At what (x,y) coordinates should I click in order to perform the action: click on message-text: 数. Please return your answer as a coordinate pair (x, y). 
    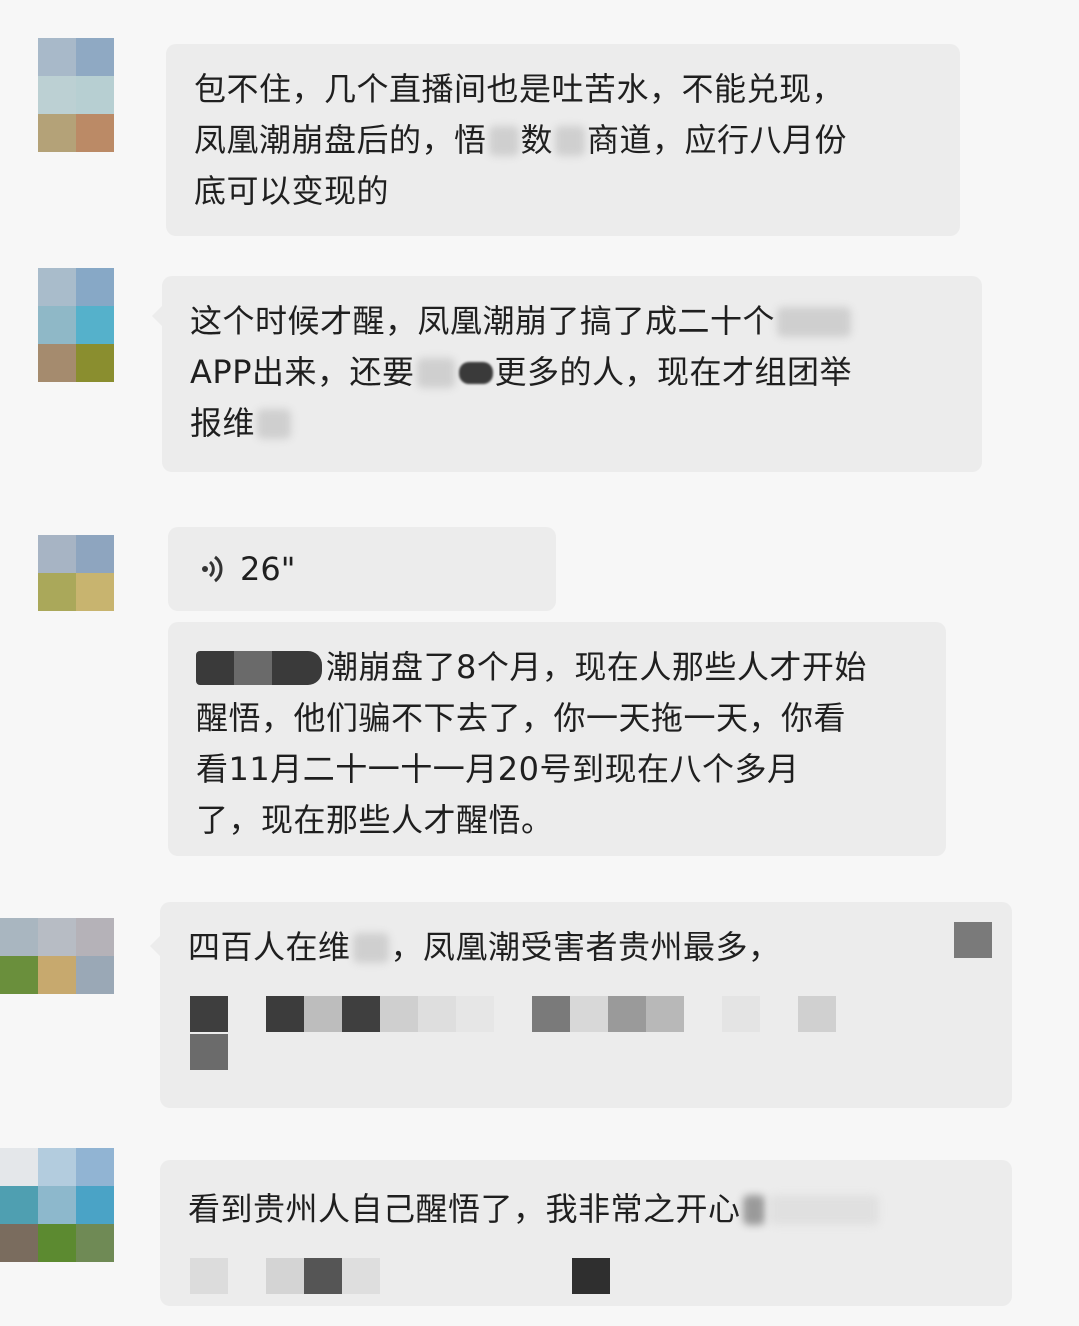
    Looking at the image, I should click on (537, 140).